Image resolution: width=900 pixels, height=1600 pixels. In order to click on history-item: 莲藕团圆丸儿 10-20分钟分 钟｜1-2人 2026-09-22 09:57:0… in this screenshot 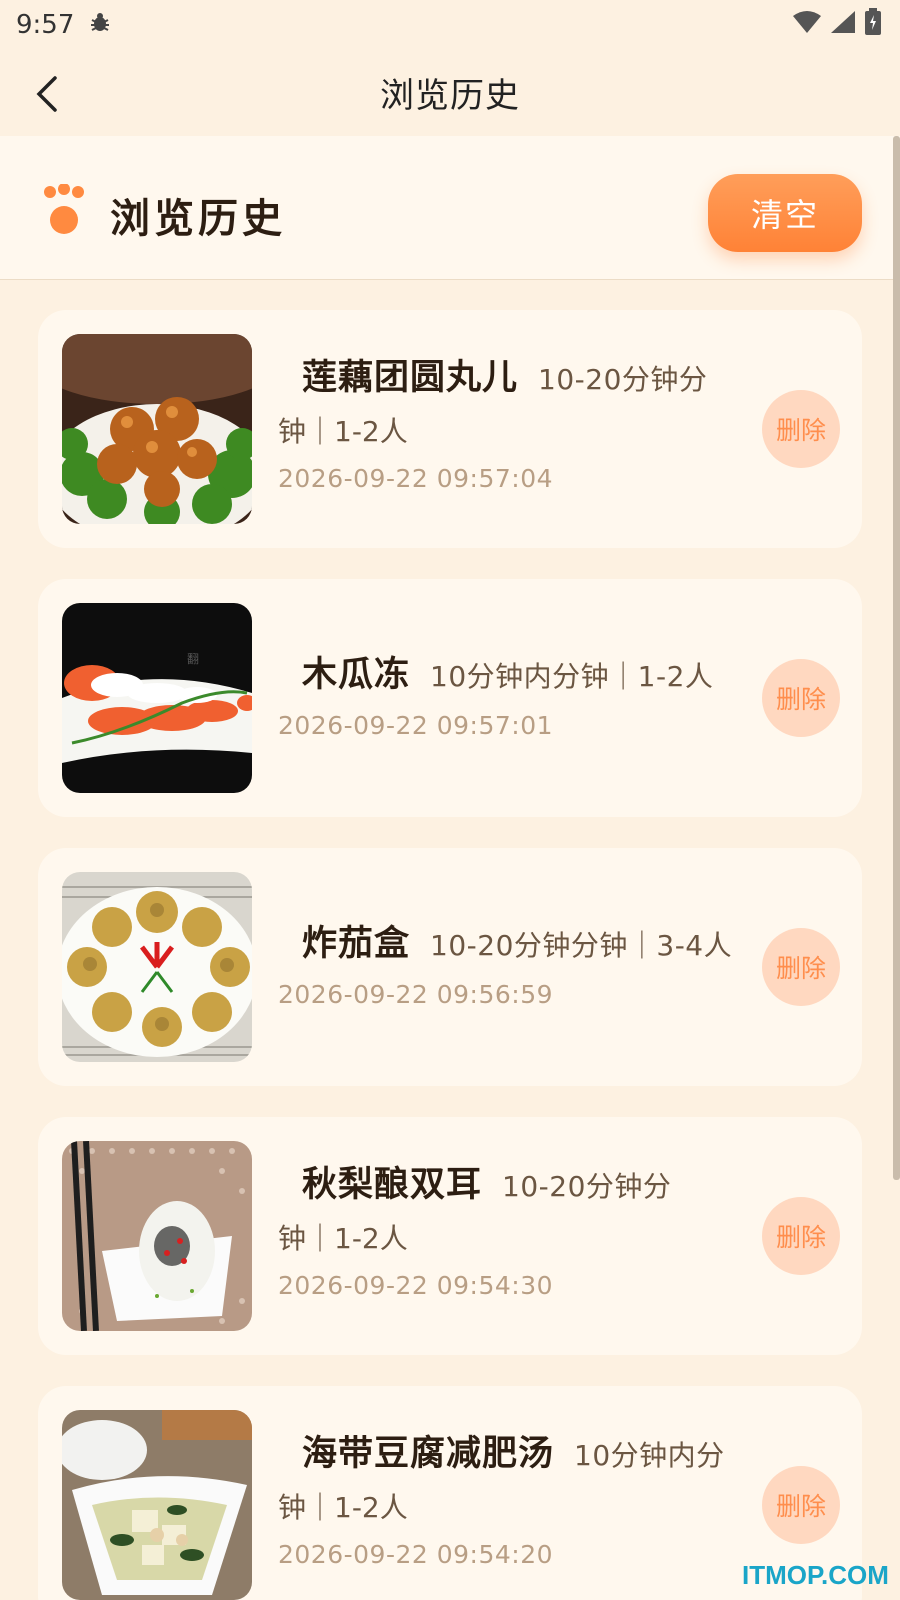, I will do `click(450, 429)`.